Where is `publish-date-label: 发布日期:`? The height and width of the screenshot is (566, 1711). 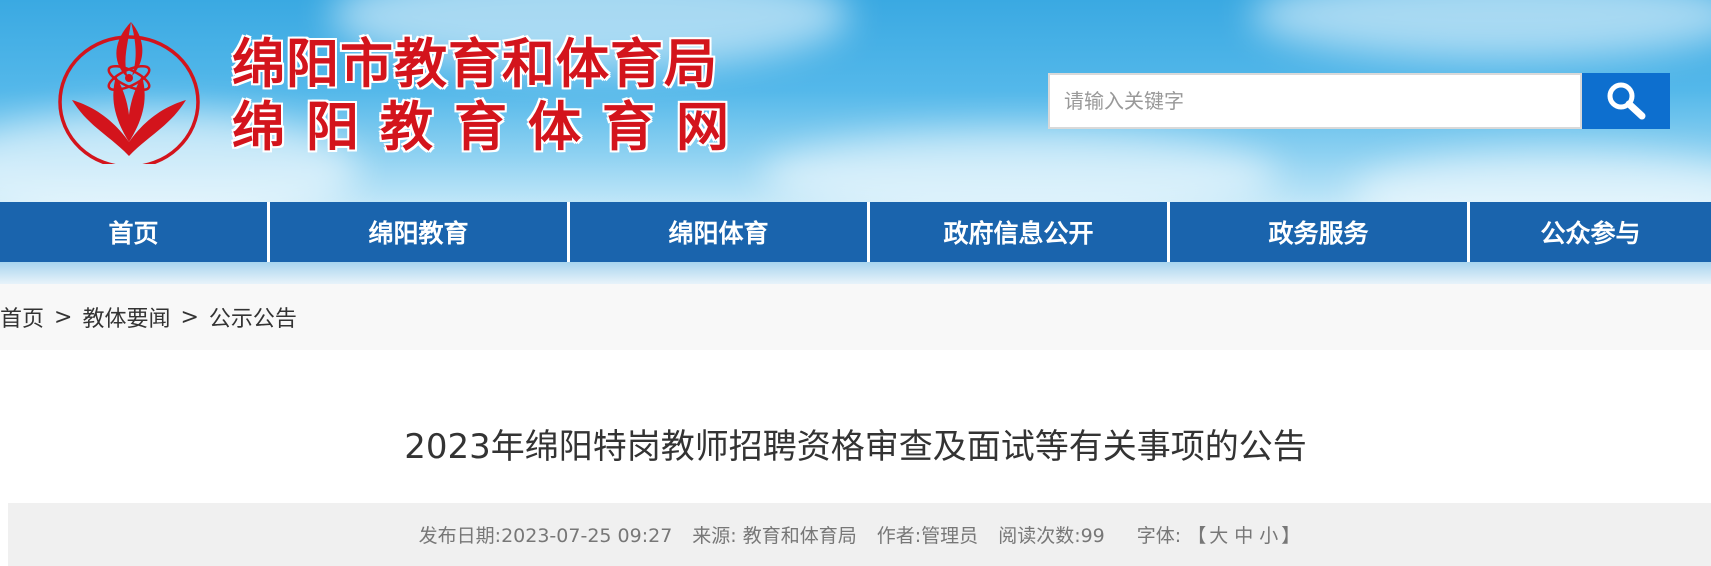 publish-date-label: 发布日期: is located at coordinates (460, 536).